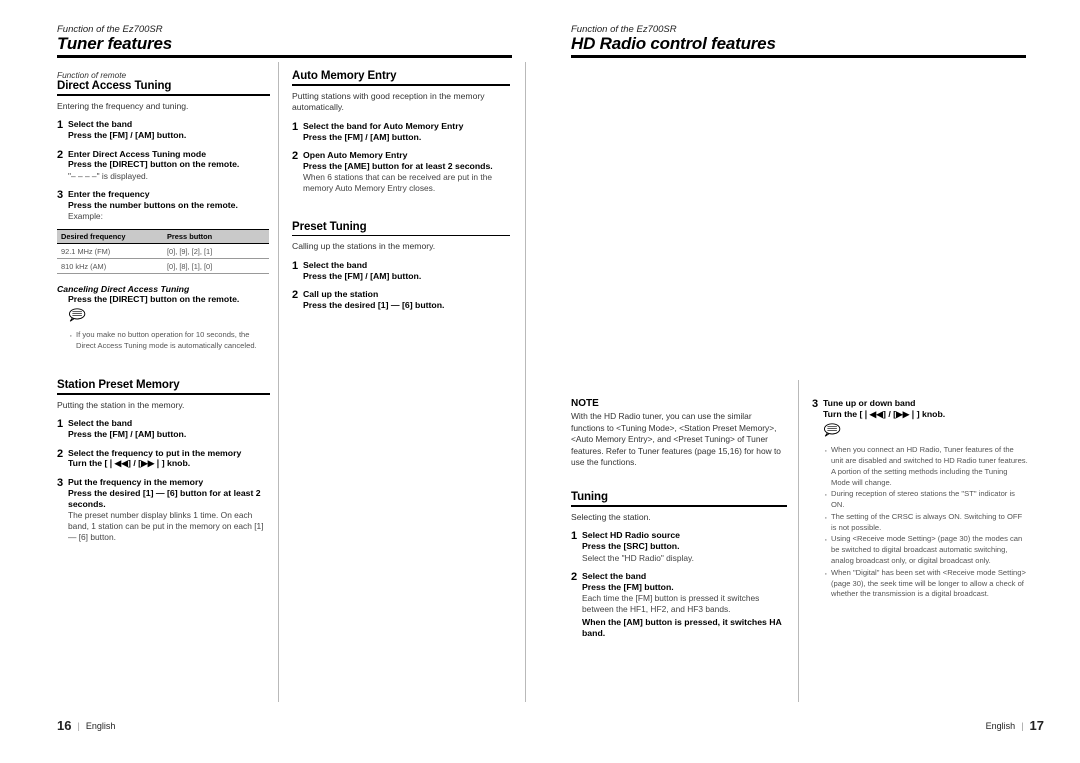 This screenshot has width=1080, height=763. Describe the element at coordinates (278, 382) in the screenshot. I see `left-column-divider` at that location.